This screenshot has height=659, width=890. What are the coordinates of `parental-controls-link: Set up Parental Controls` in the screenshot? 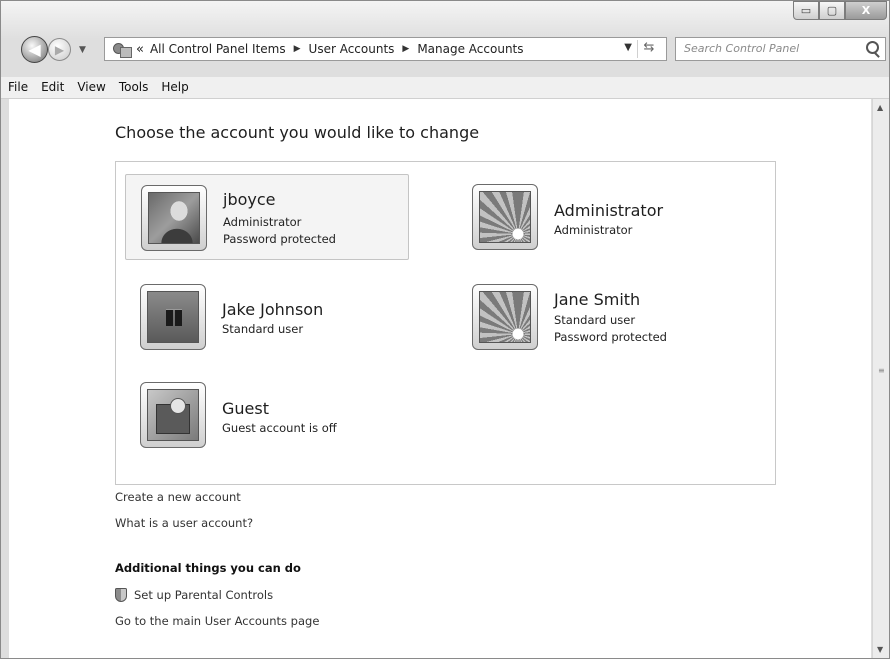 It's located at (203, 595).